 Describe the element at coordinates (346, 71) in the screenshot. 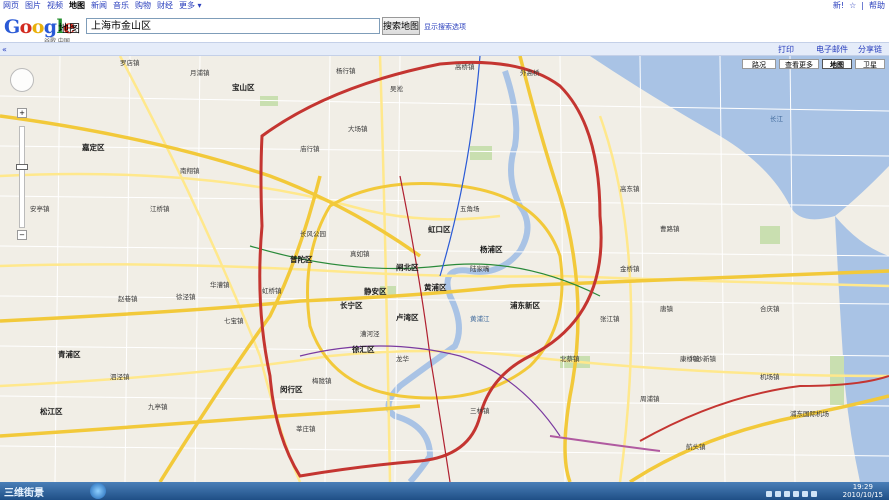

I see `place-label: 杨行镇` at that location.